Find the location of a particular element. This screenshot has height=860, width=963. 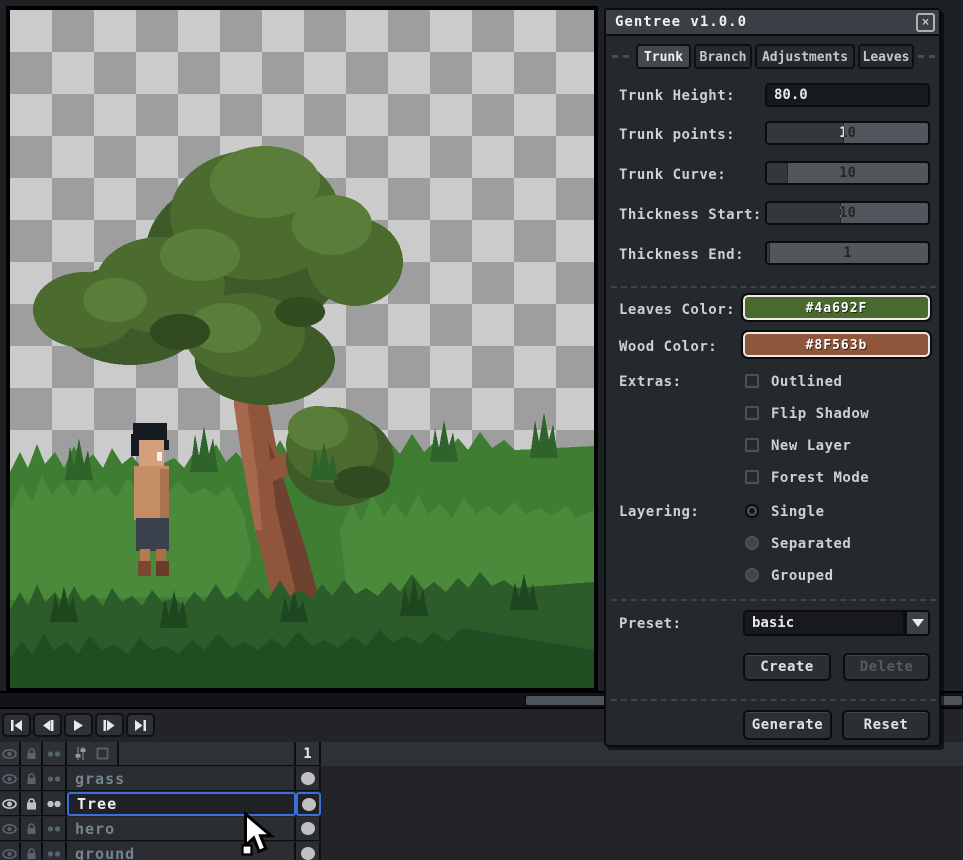

trunk-curve-slider: 10 10 is located at coordinates (847, 173).